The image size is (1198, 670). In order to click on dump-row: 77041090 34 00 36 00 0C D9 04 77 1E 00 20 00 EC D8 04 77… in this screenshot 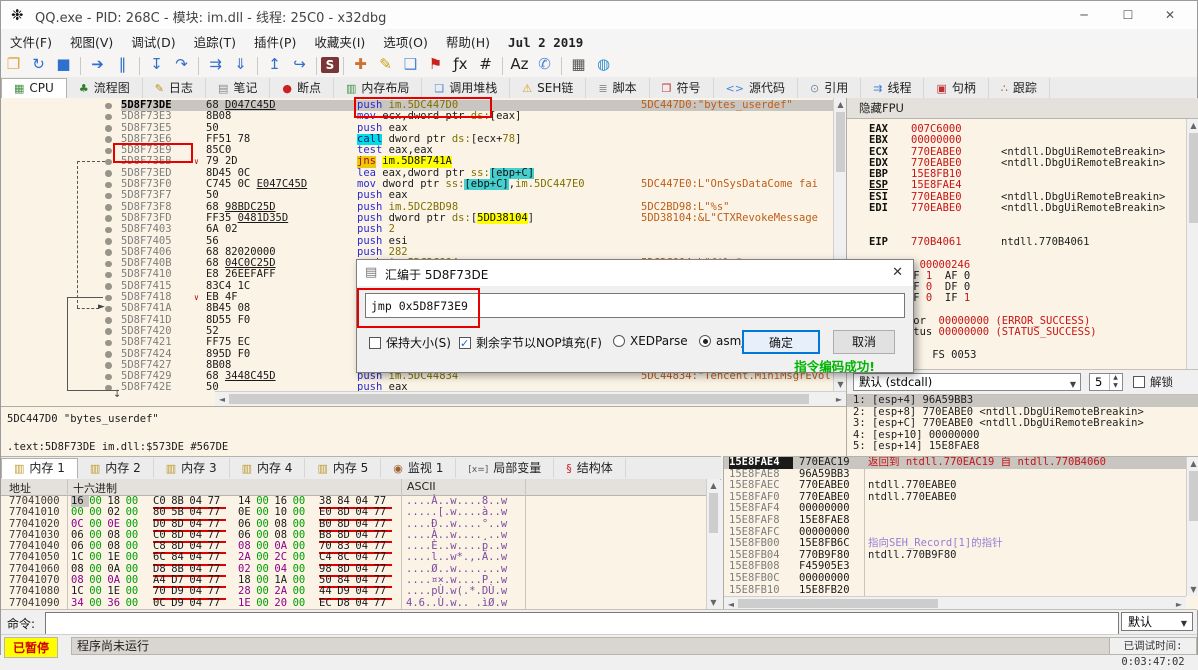, I will do `click(360, 603)`.